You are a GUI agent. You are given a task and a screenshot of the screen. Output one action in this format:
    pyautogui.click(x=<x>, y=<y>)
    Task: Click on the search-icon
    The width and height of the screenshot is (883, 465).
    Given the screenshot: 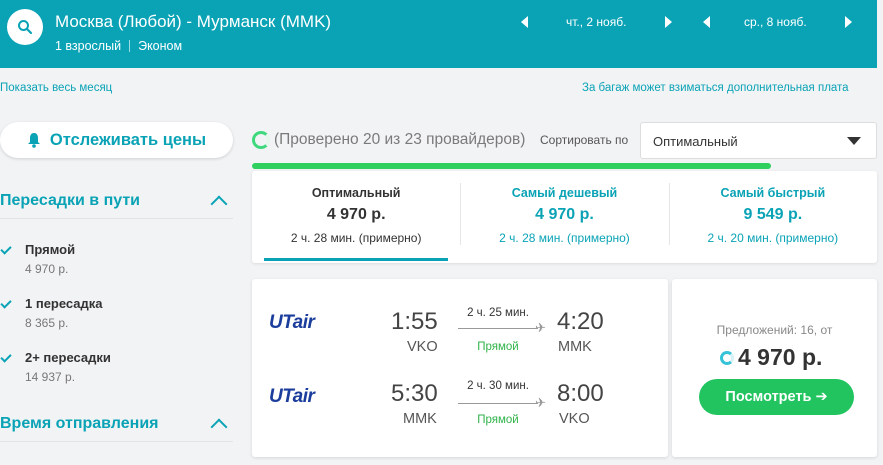 What is the action you would take?
    pyautogui.click(x=25, y=27)
    